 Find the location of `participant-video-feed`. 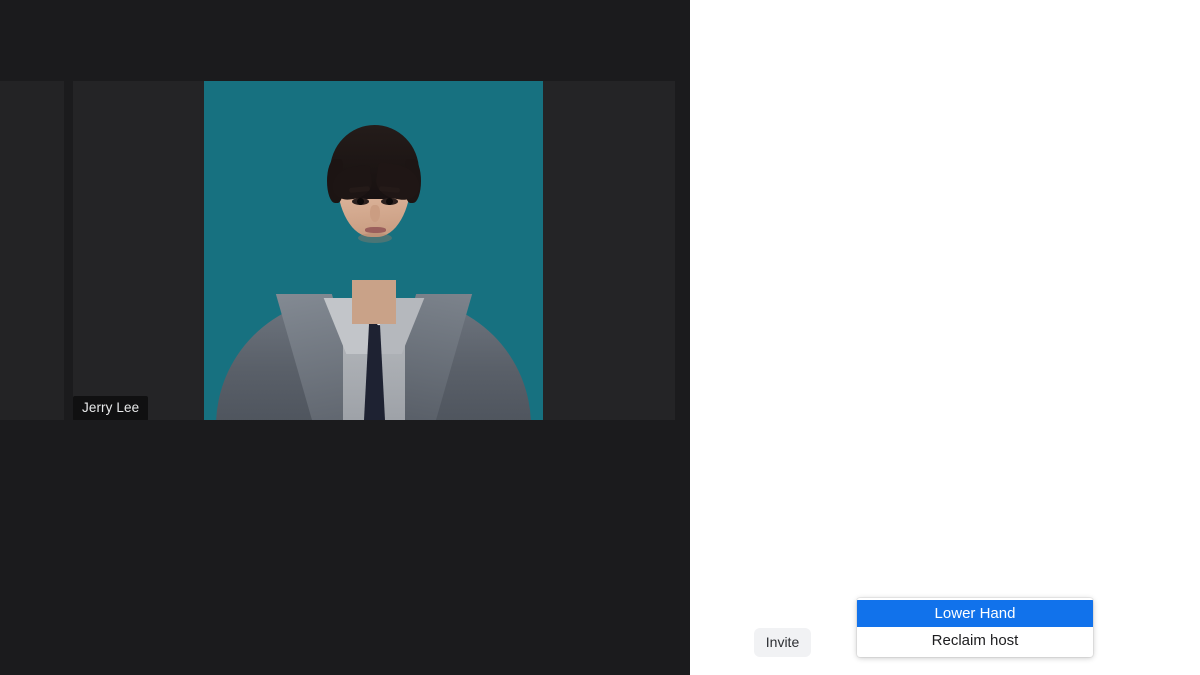

participant-video-feed is located at coordinates (373, 250).